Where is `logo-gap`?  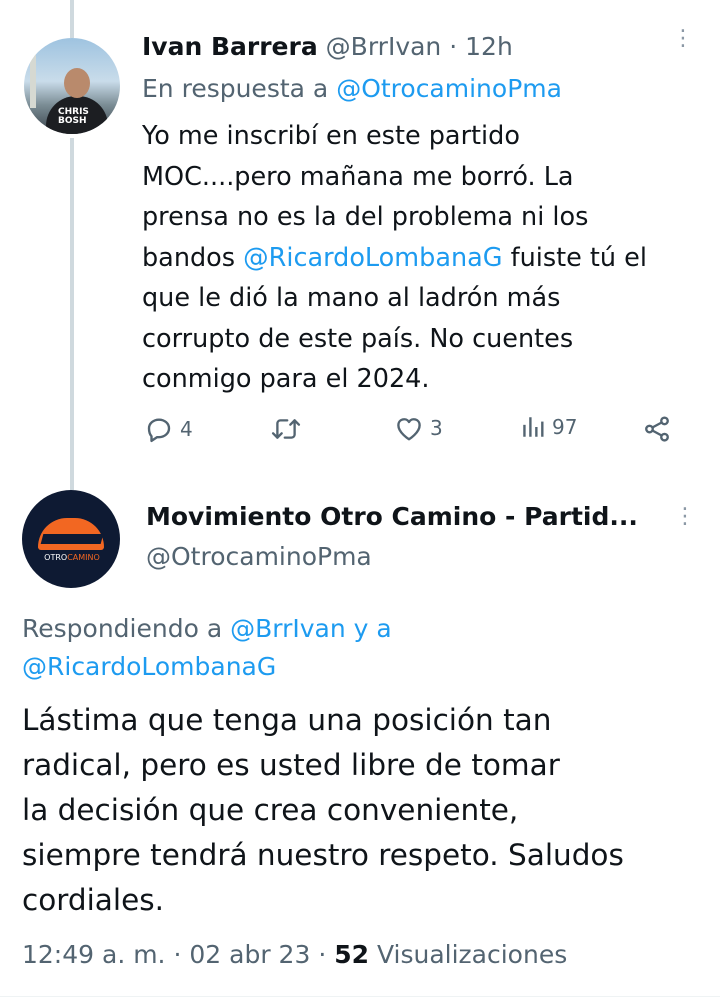
logo-gap is located at coordinates (72, 539).